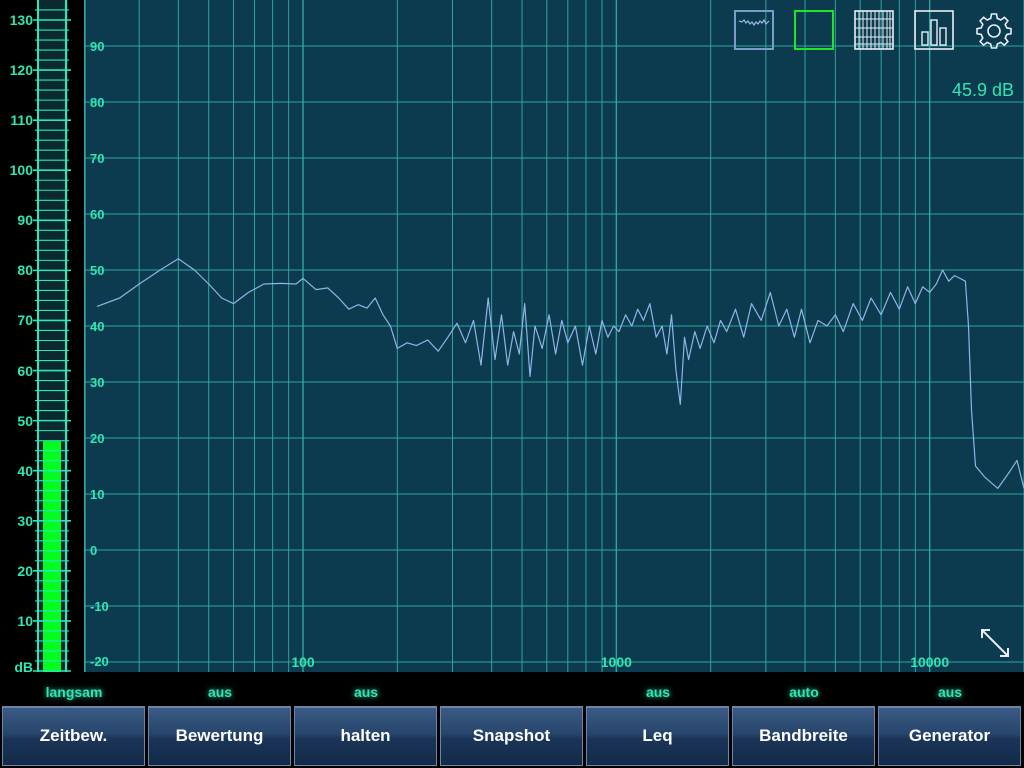 This screenshot has height=768, width=1024. Describe the element at coordinates (949, 736) in the screenshot. I see `generator-button: Generator` at that location.